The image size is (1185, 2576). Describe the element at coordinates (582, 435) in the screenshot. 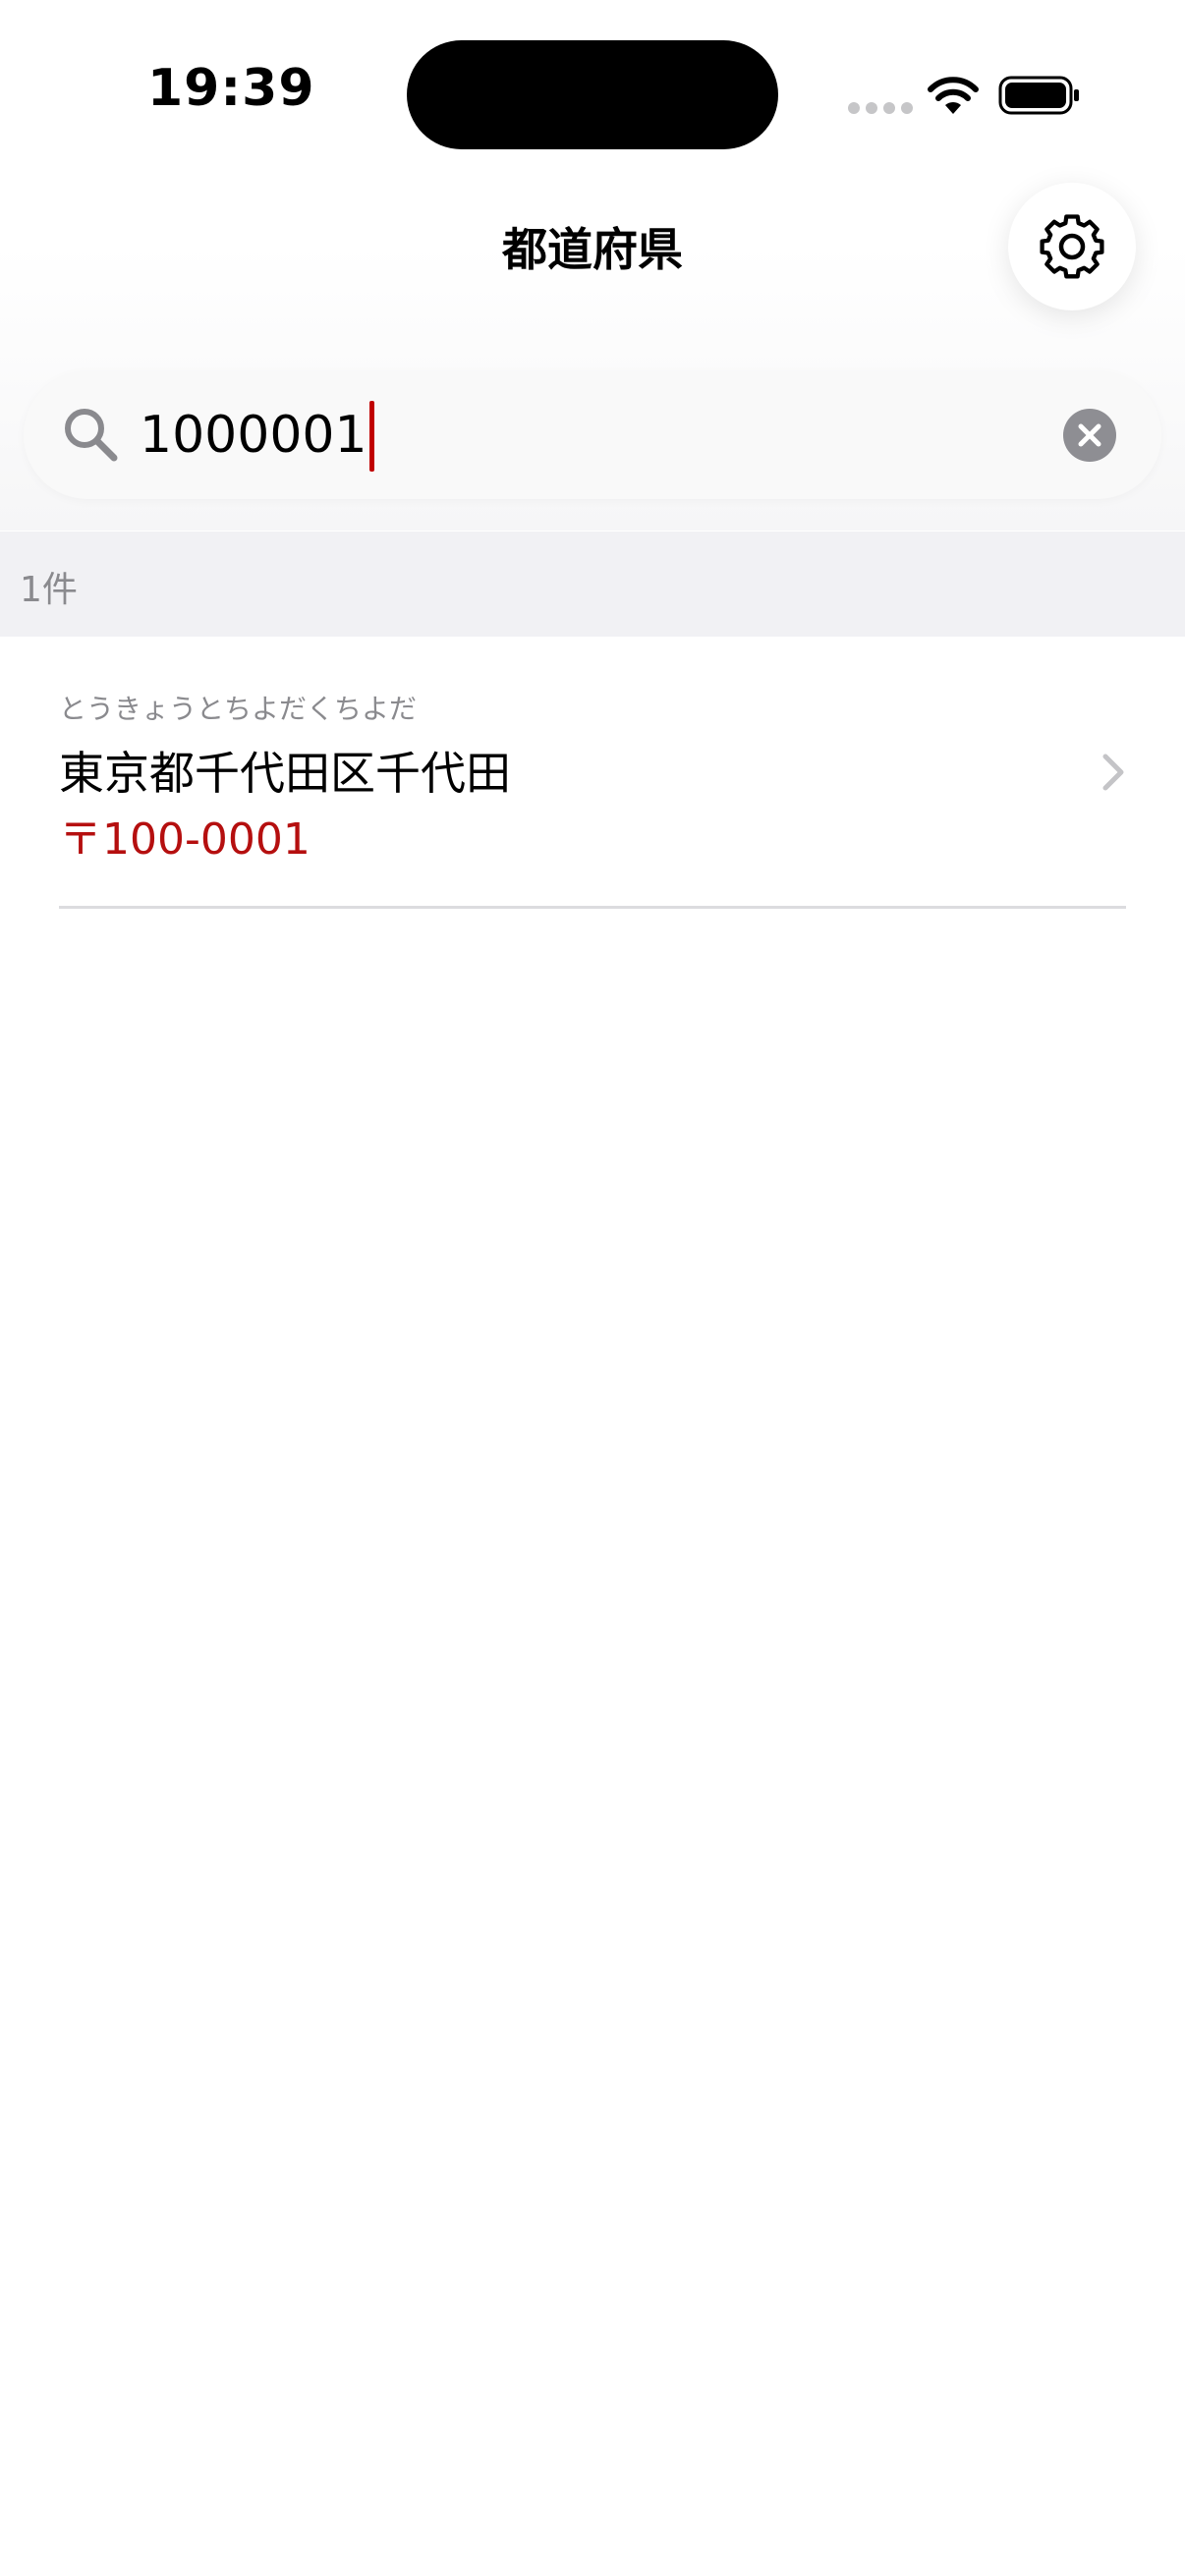

I see `search-input` at that location.